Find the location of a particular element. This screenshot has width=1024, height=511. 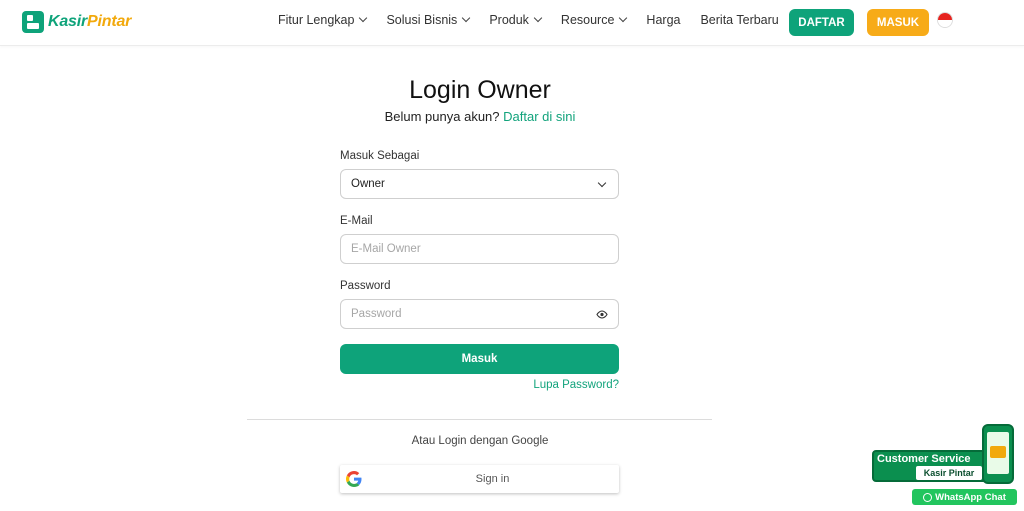

nav-item-label: Resource is located at coordinates (587, 20).